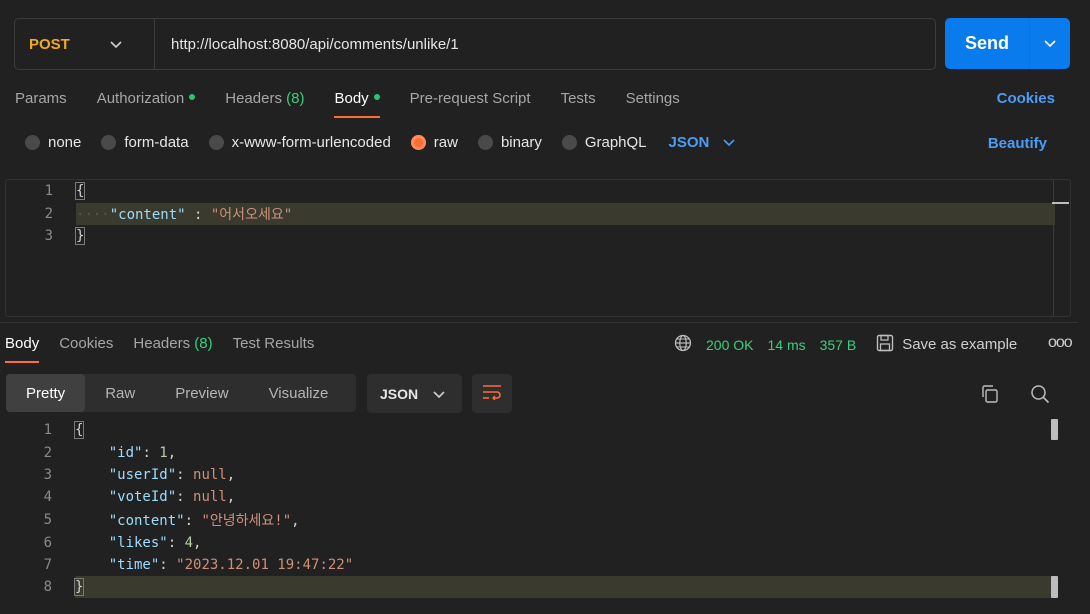 This screenshot has height=614, width=1090. I want to click on body-language-select: JSON, so click(702, 142).